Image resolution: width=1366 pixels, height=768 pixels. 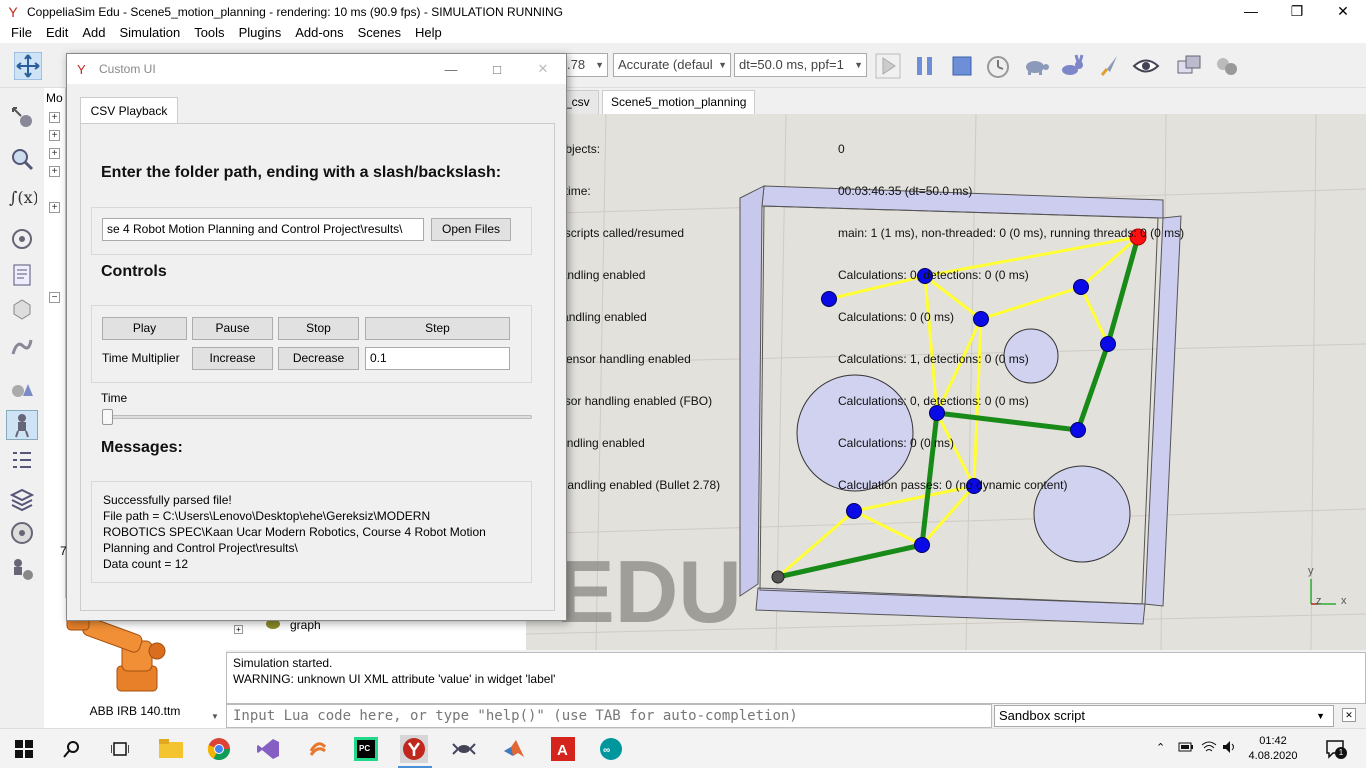 I want to click on system-clock: 01:42 4.08.2020, so click(x=1273, y=749).